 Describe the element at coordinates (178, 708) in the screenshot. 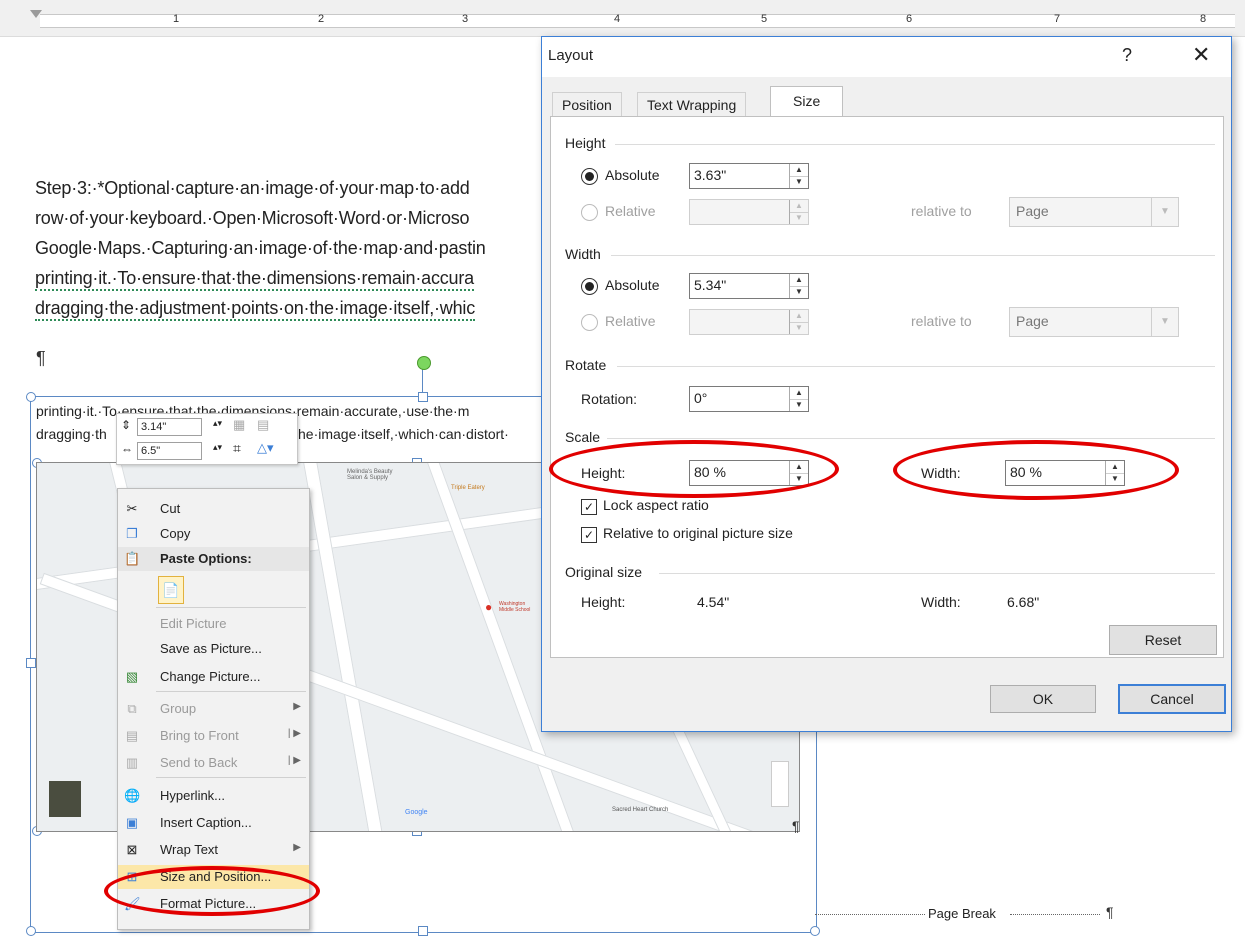

I see `menu-label: Group` at that location.